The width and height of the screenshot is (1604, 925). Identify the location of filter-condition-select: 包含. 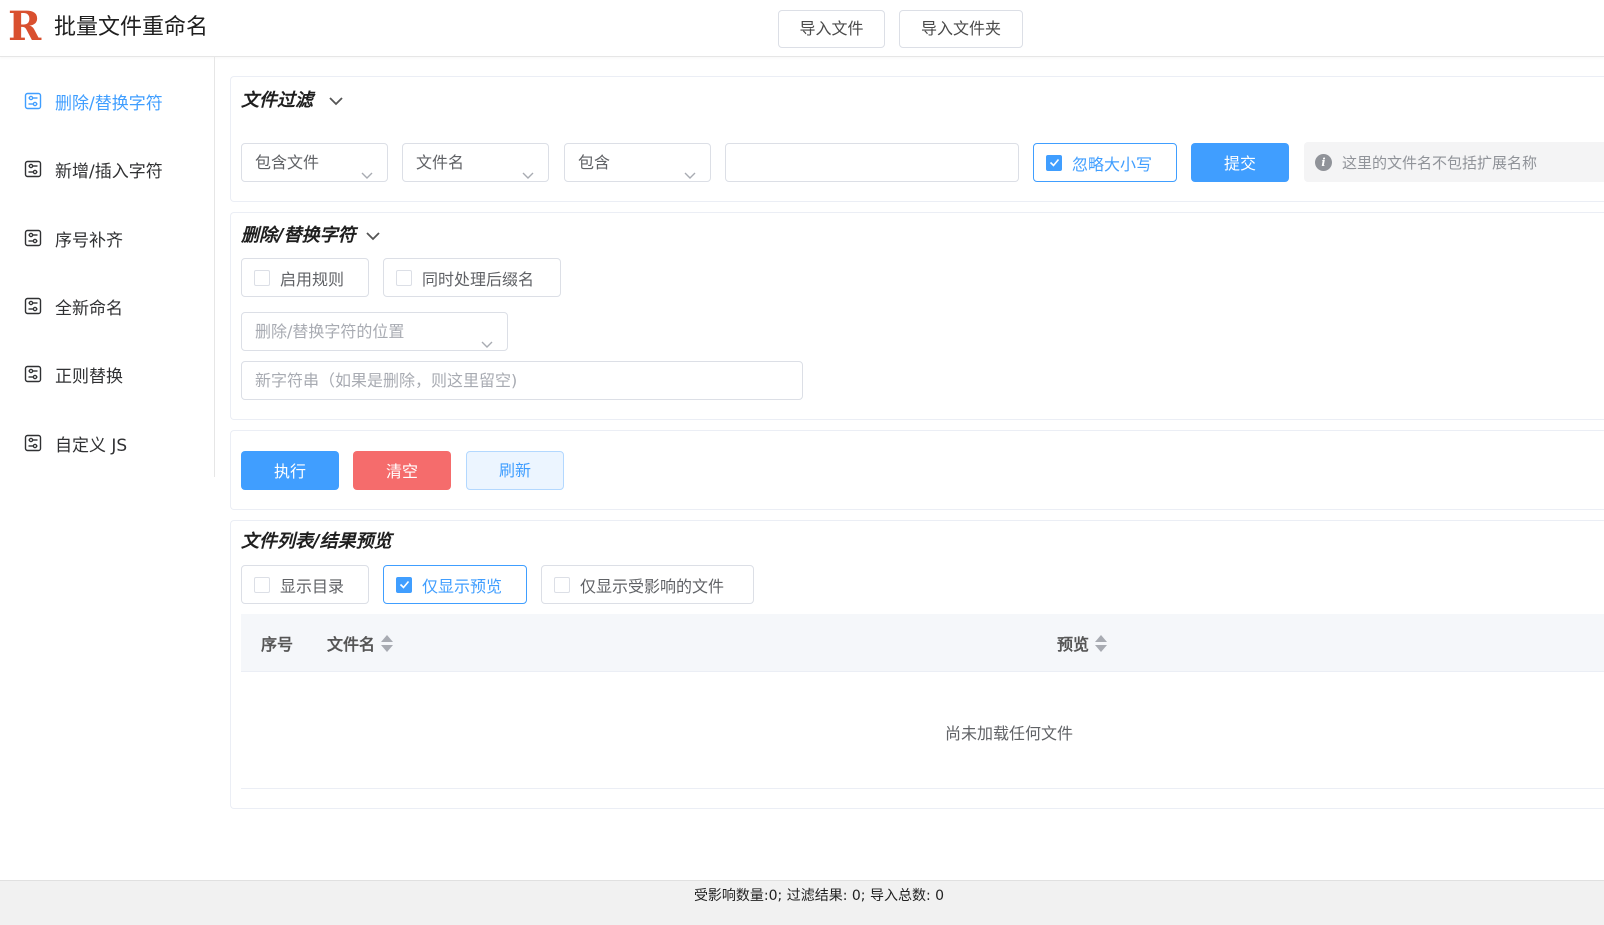
(637, 162).